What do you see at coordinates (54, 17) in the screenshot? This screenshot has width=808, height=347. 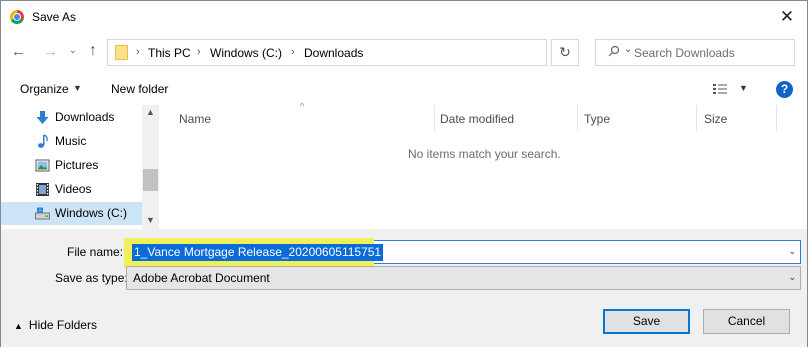 I see `window-title: Save As` at bounding box center [54, 17].